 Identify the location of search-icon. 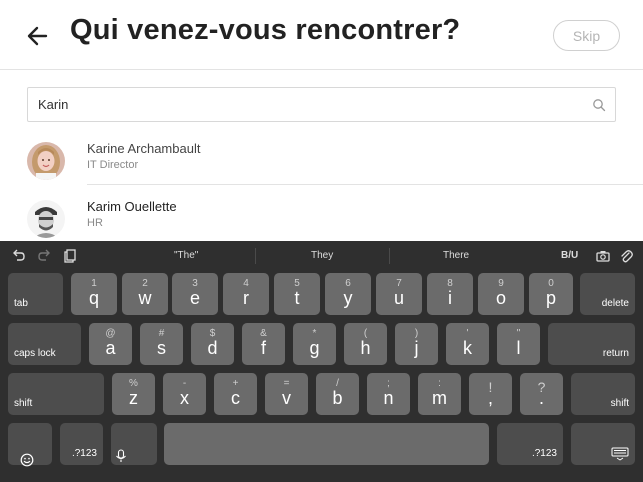
(599, 105).